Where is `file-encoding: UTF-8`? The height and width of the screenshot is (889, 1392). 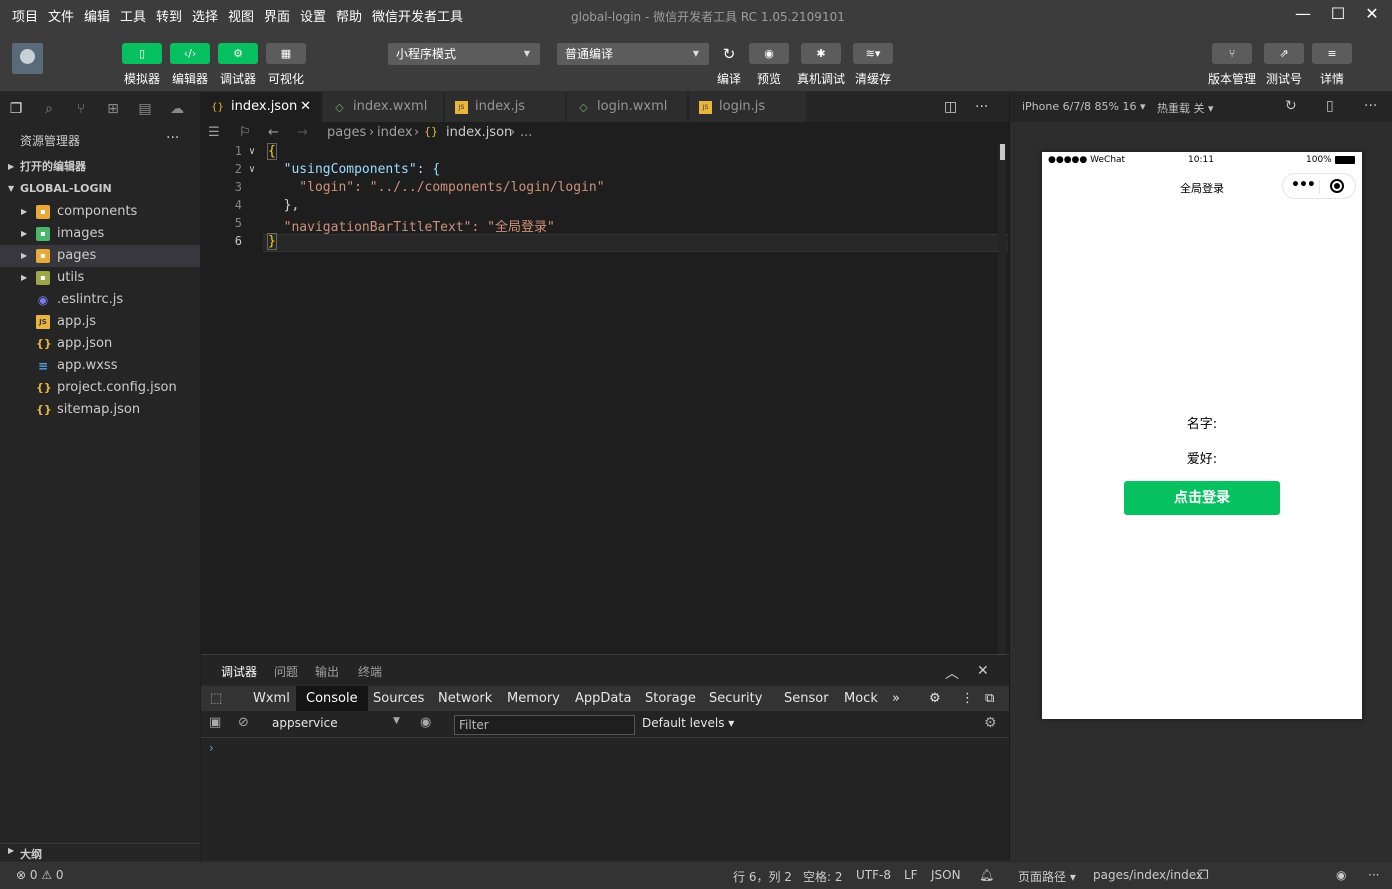
file-encoding: UTF-8 is located at coordinates (873, 875).